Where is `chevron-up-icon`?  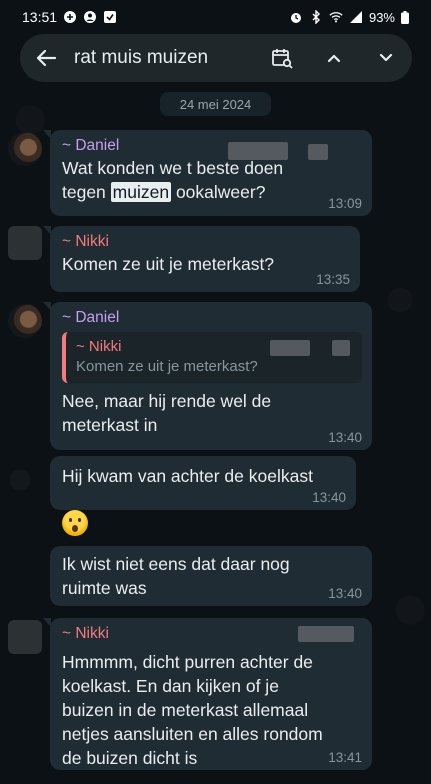
chevron-up-icon is located at coordinates (334, 58).